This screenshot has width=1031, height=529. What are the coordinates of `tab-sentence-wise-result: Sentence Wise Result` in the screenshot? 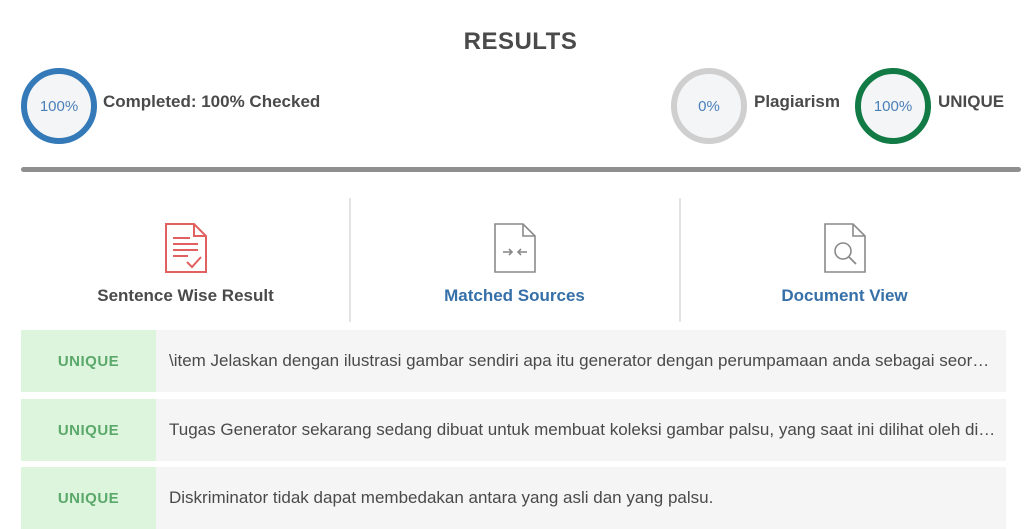 It's located at (185, 260).